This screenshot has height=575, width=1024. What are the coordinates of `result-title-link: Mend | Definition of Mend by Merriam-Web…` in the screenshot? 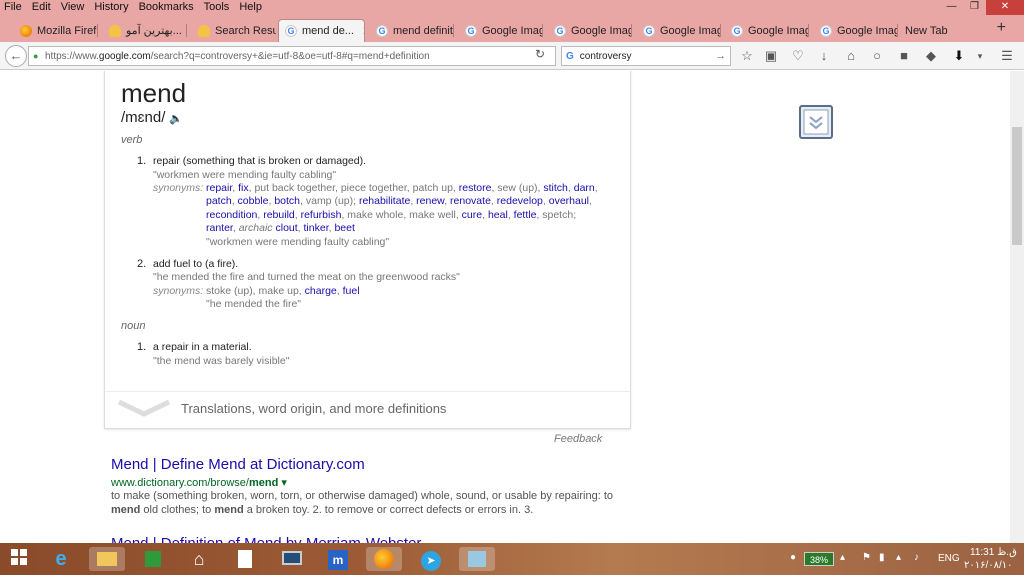 It's located at (266, 539).